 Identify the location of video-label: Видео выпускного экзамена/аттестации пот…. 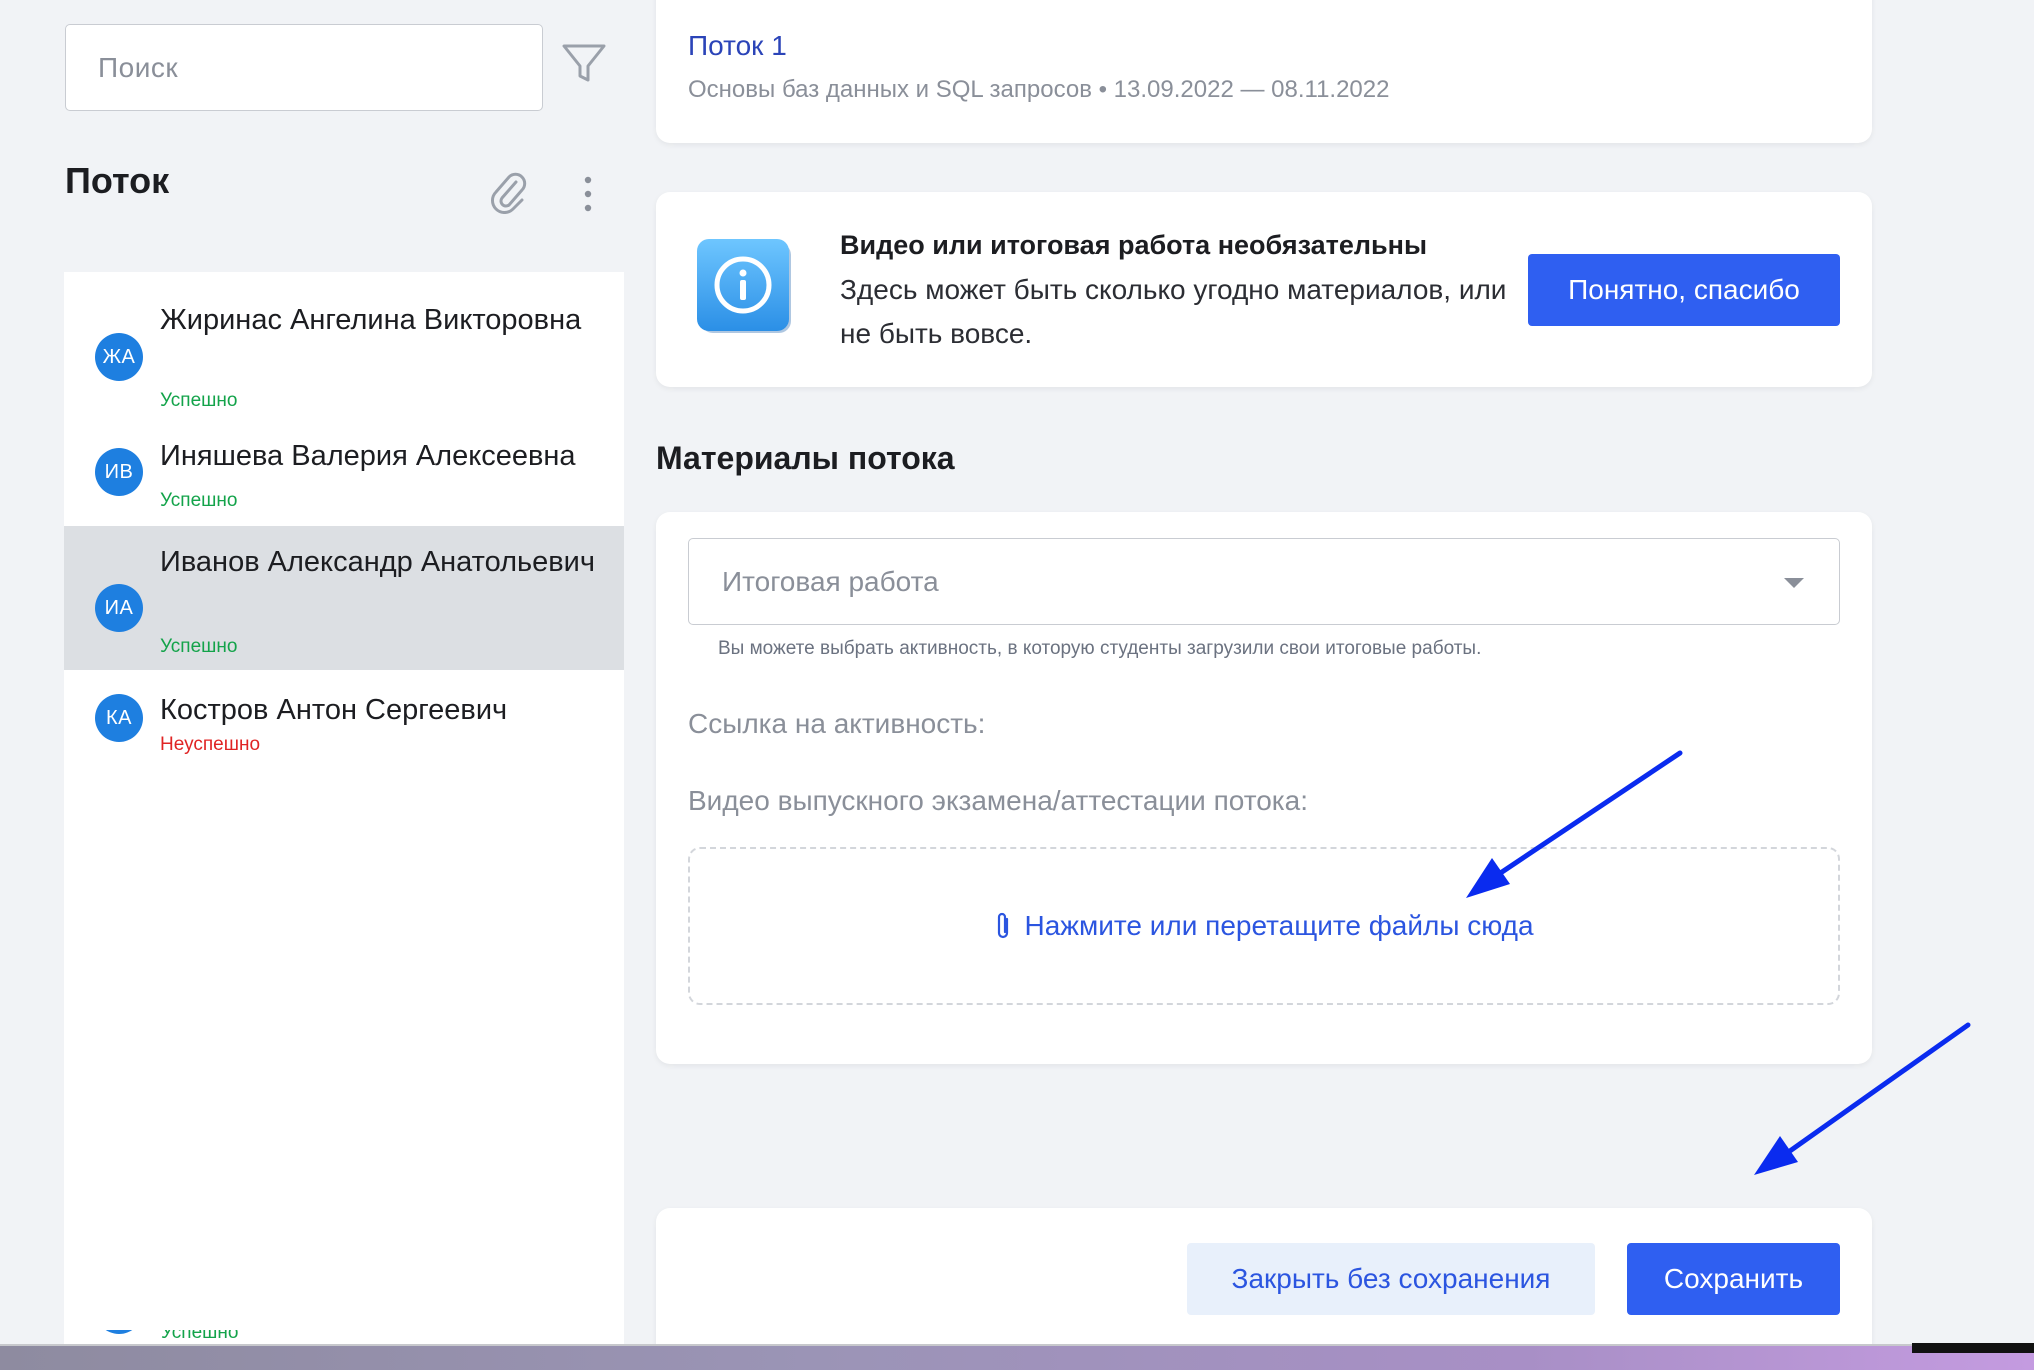
(998, 800).